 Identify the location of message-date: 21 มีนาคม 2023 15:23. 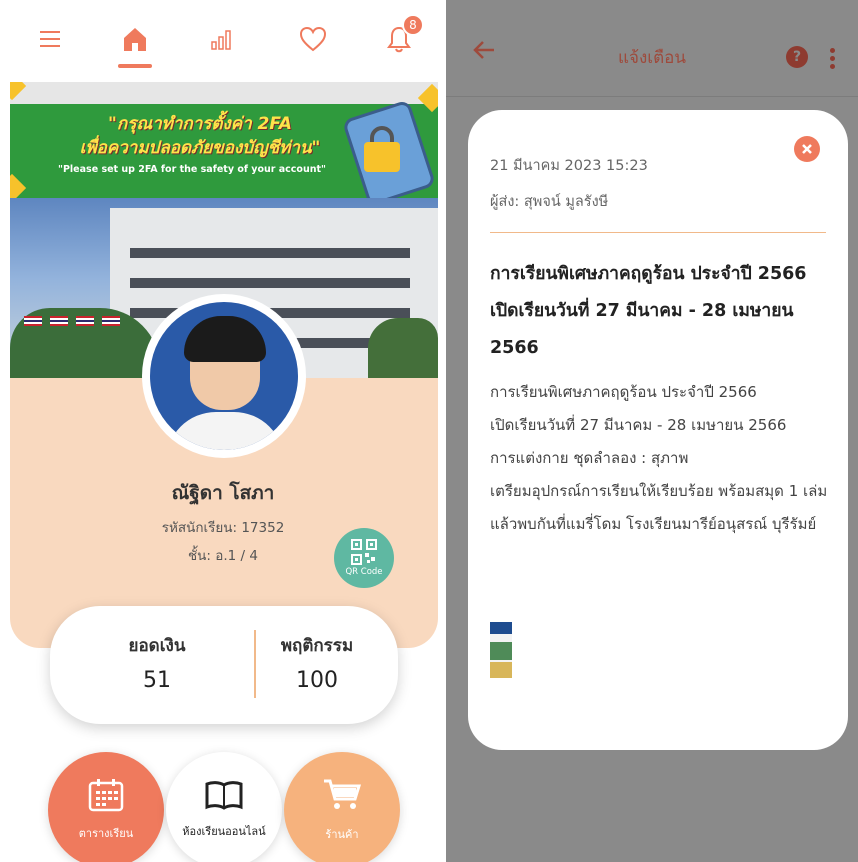
(569, 166).